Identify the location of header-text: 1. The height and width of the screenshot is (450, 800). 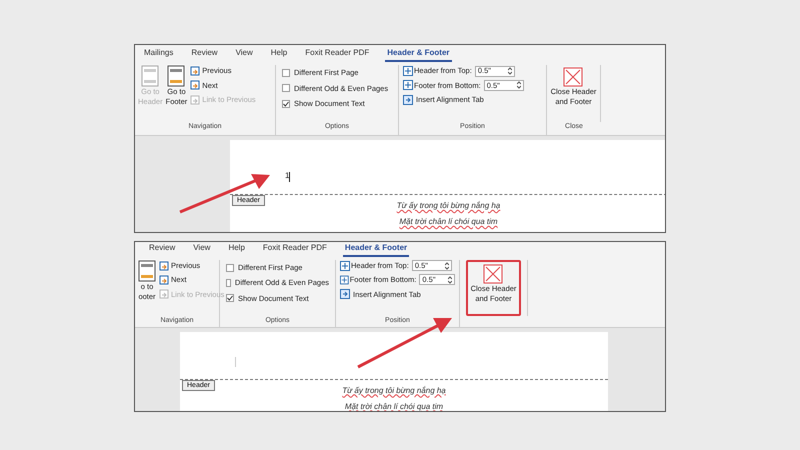
(287, 176).